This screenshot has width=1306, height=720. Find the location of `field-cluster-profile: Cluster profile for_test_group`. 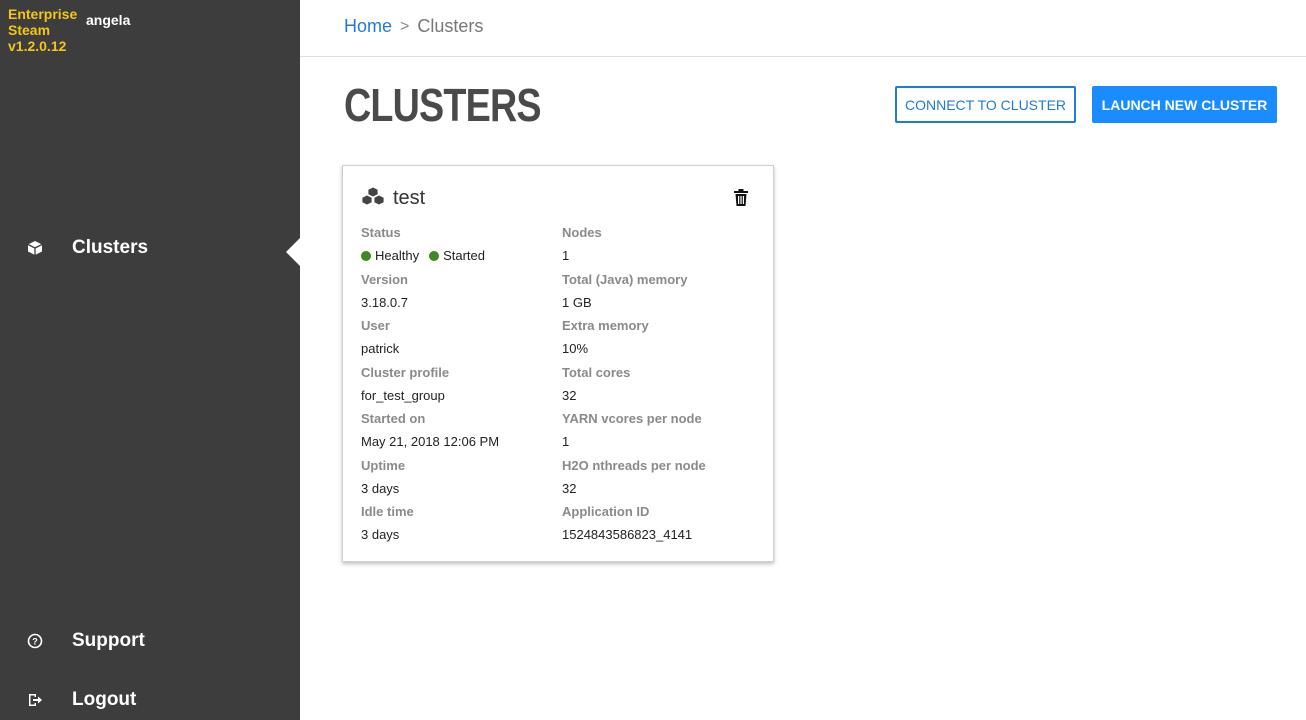

field-cluster-profile: Cluster profile for_test_group is located at coordinates (456, 387).